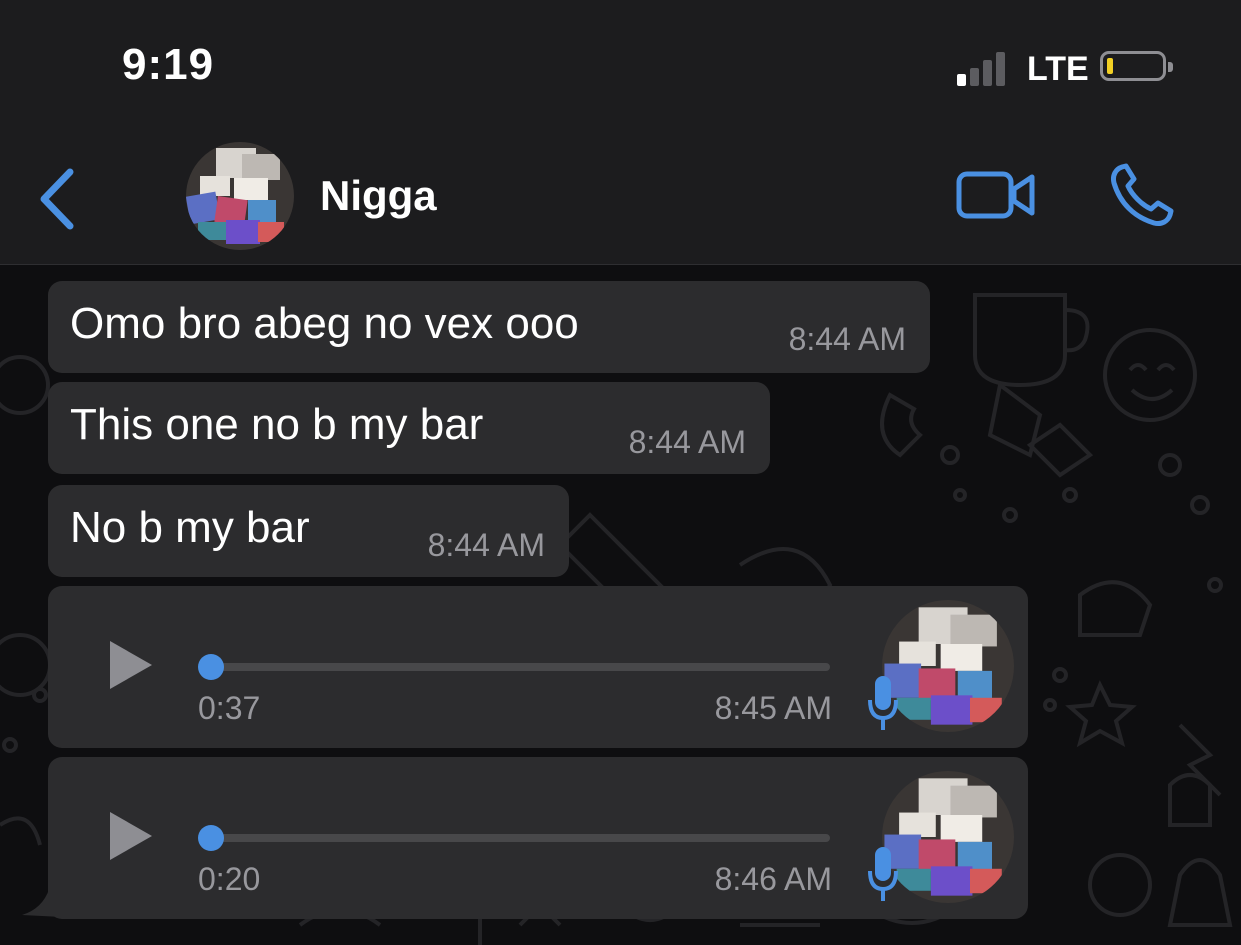 The width and height of the screenshot is (1241, 945). Describe the element at coordinates (229, 708) in the screenshot. I see `voice-duration: 0:37` at that location.